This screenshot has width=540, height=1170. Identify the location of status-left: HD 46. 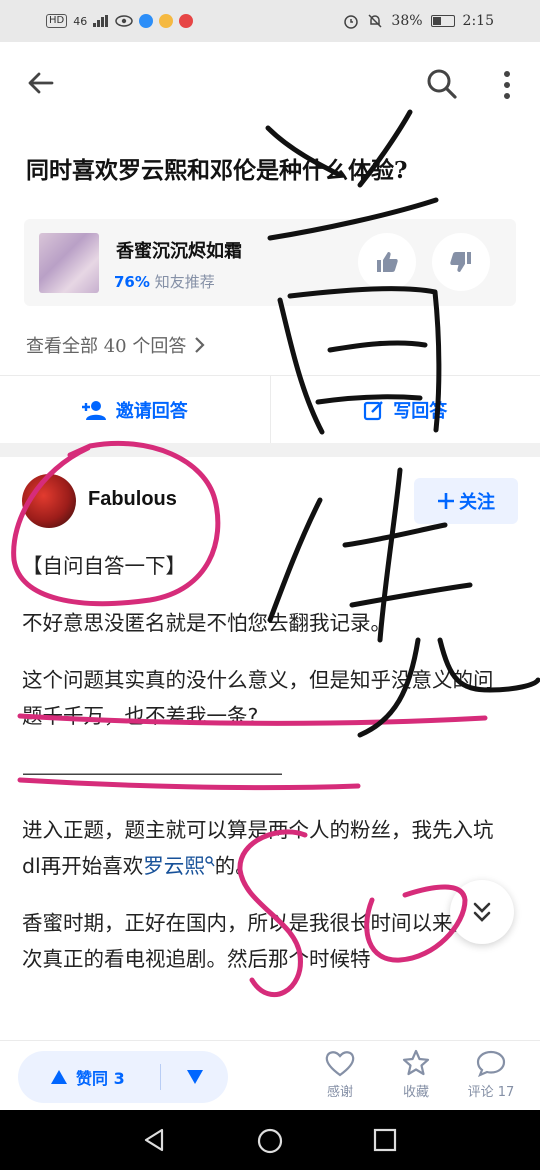
(120, 21).